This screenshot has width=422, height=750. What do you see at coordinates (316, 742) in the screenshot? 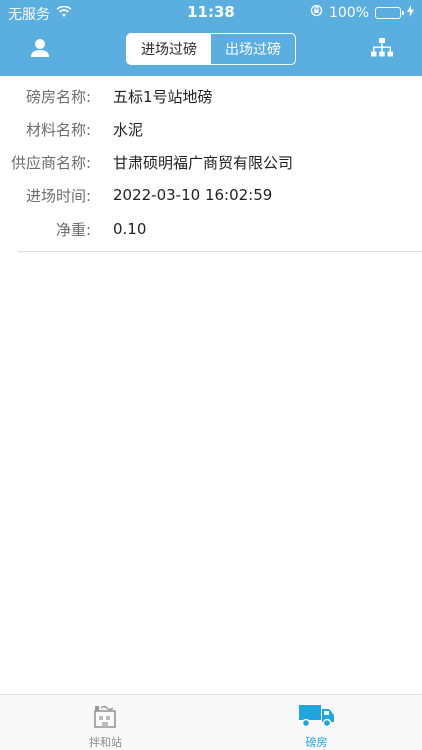
I see `tab-label: 磅房` at bounding box center [316, 742].